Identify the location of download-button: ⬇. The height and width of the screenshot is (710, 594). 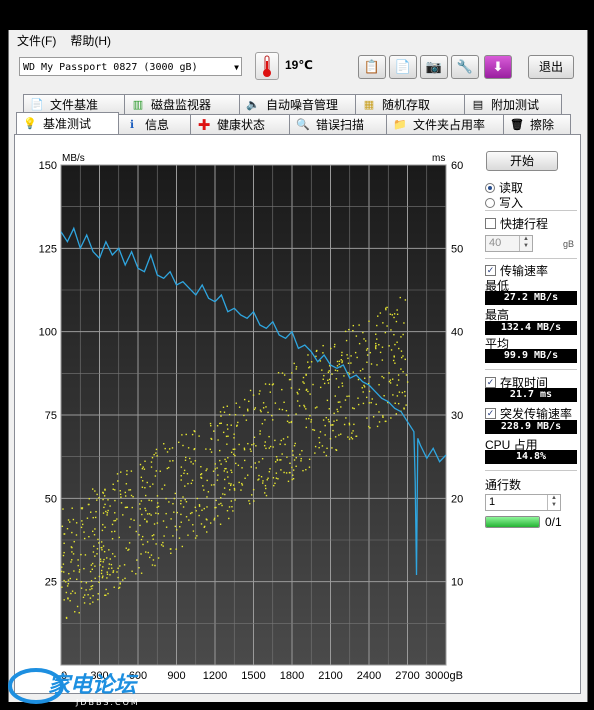
(498, 67).